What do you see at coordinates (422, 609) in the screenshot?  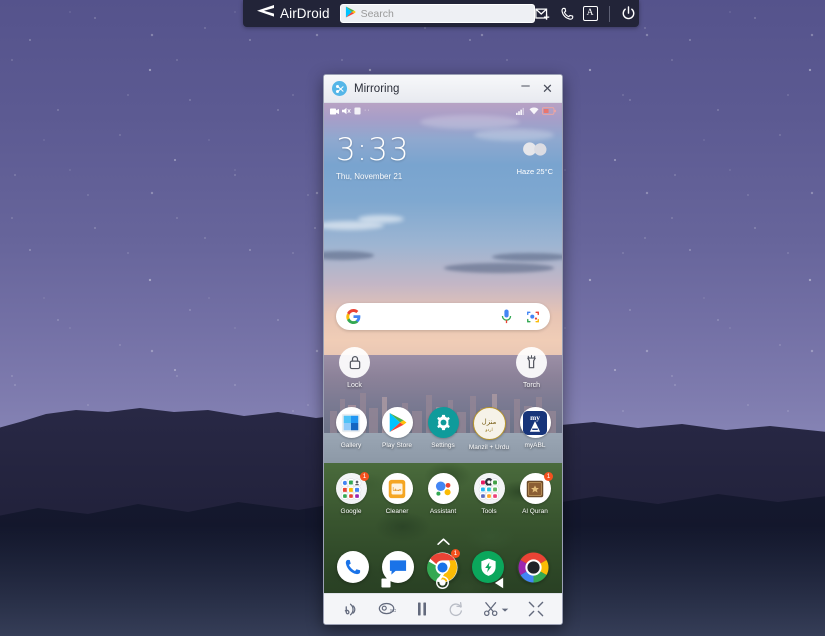 I see `pause-button` at bounding box center [422, 609].